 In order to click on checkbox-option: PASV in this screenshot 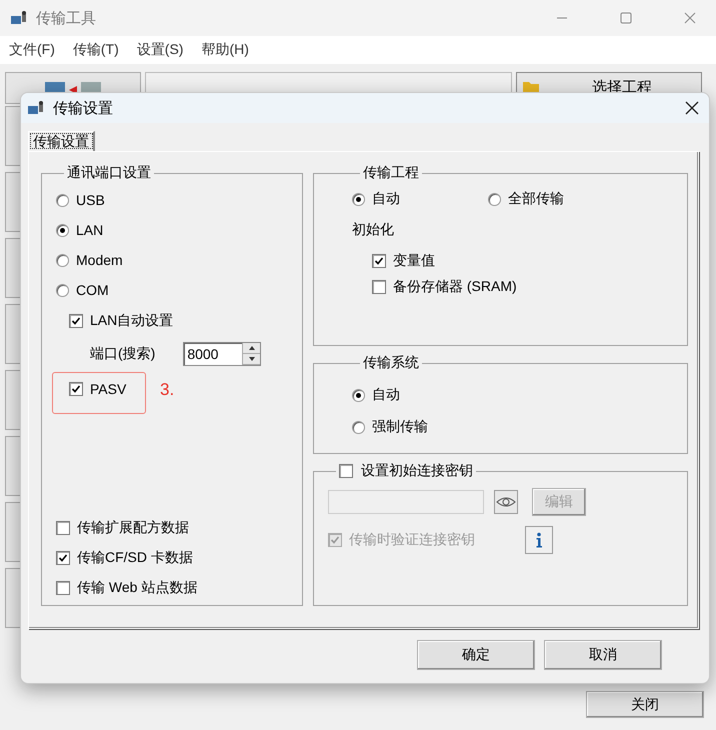, I will do `click(97, 389)`.